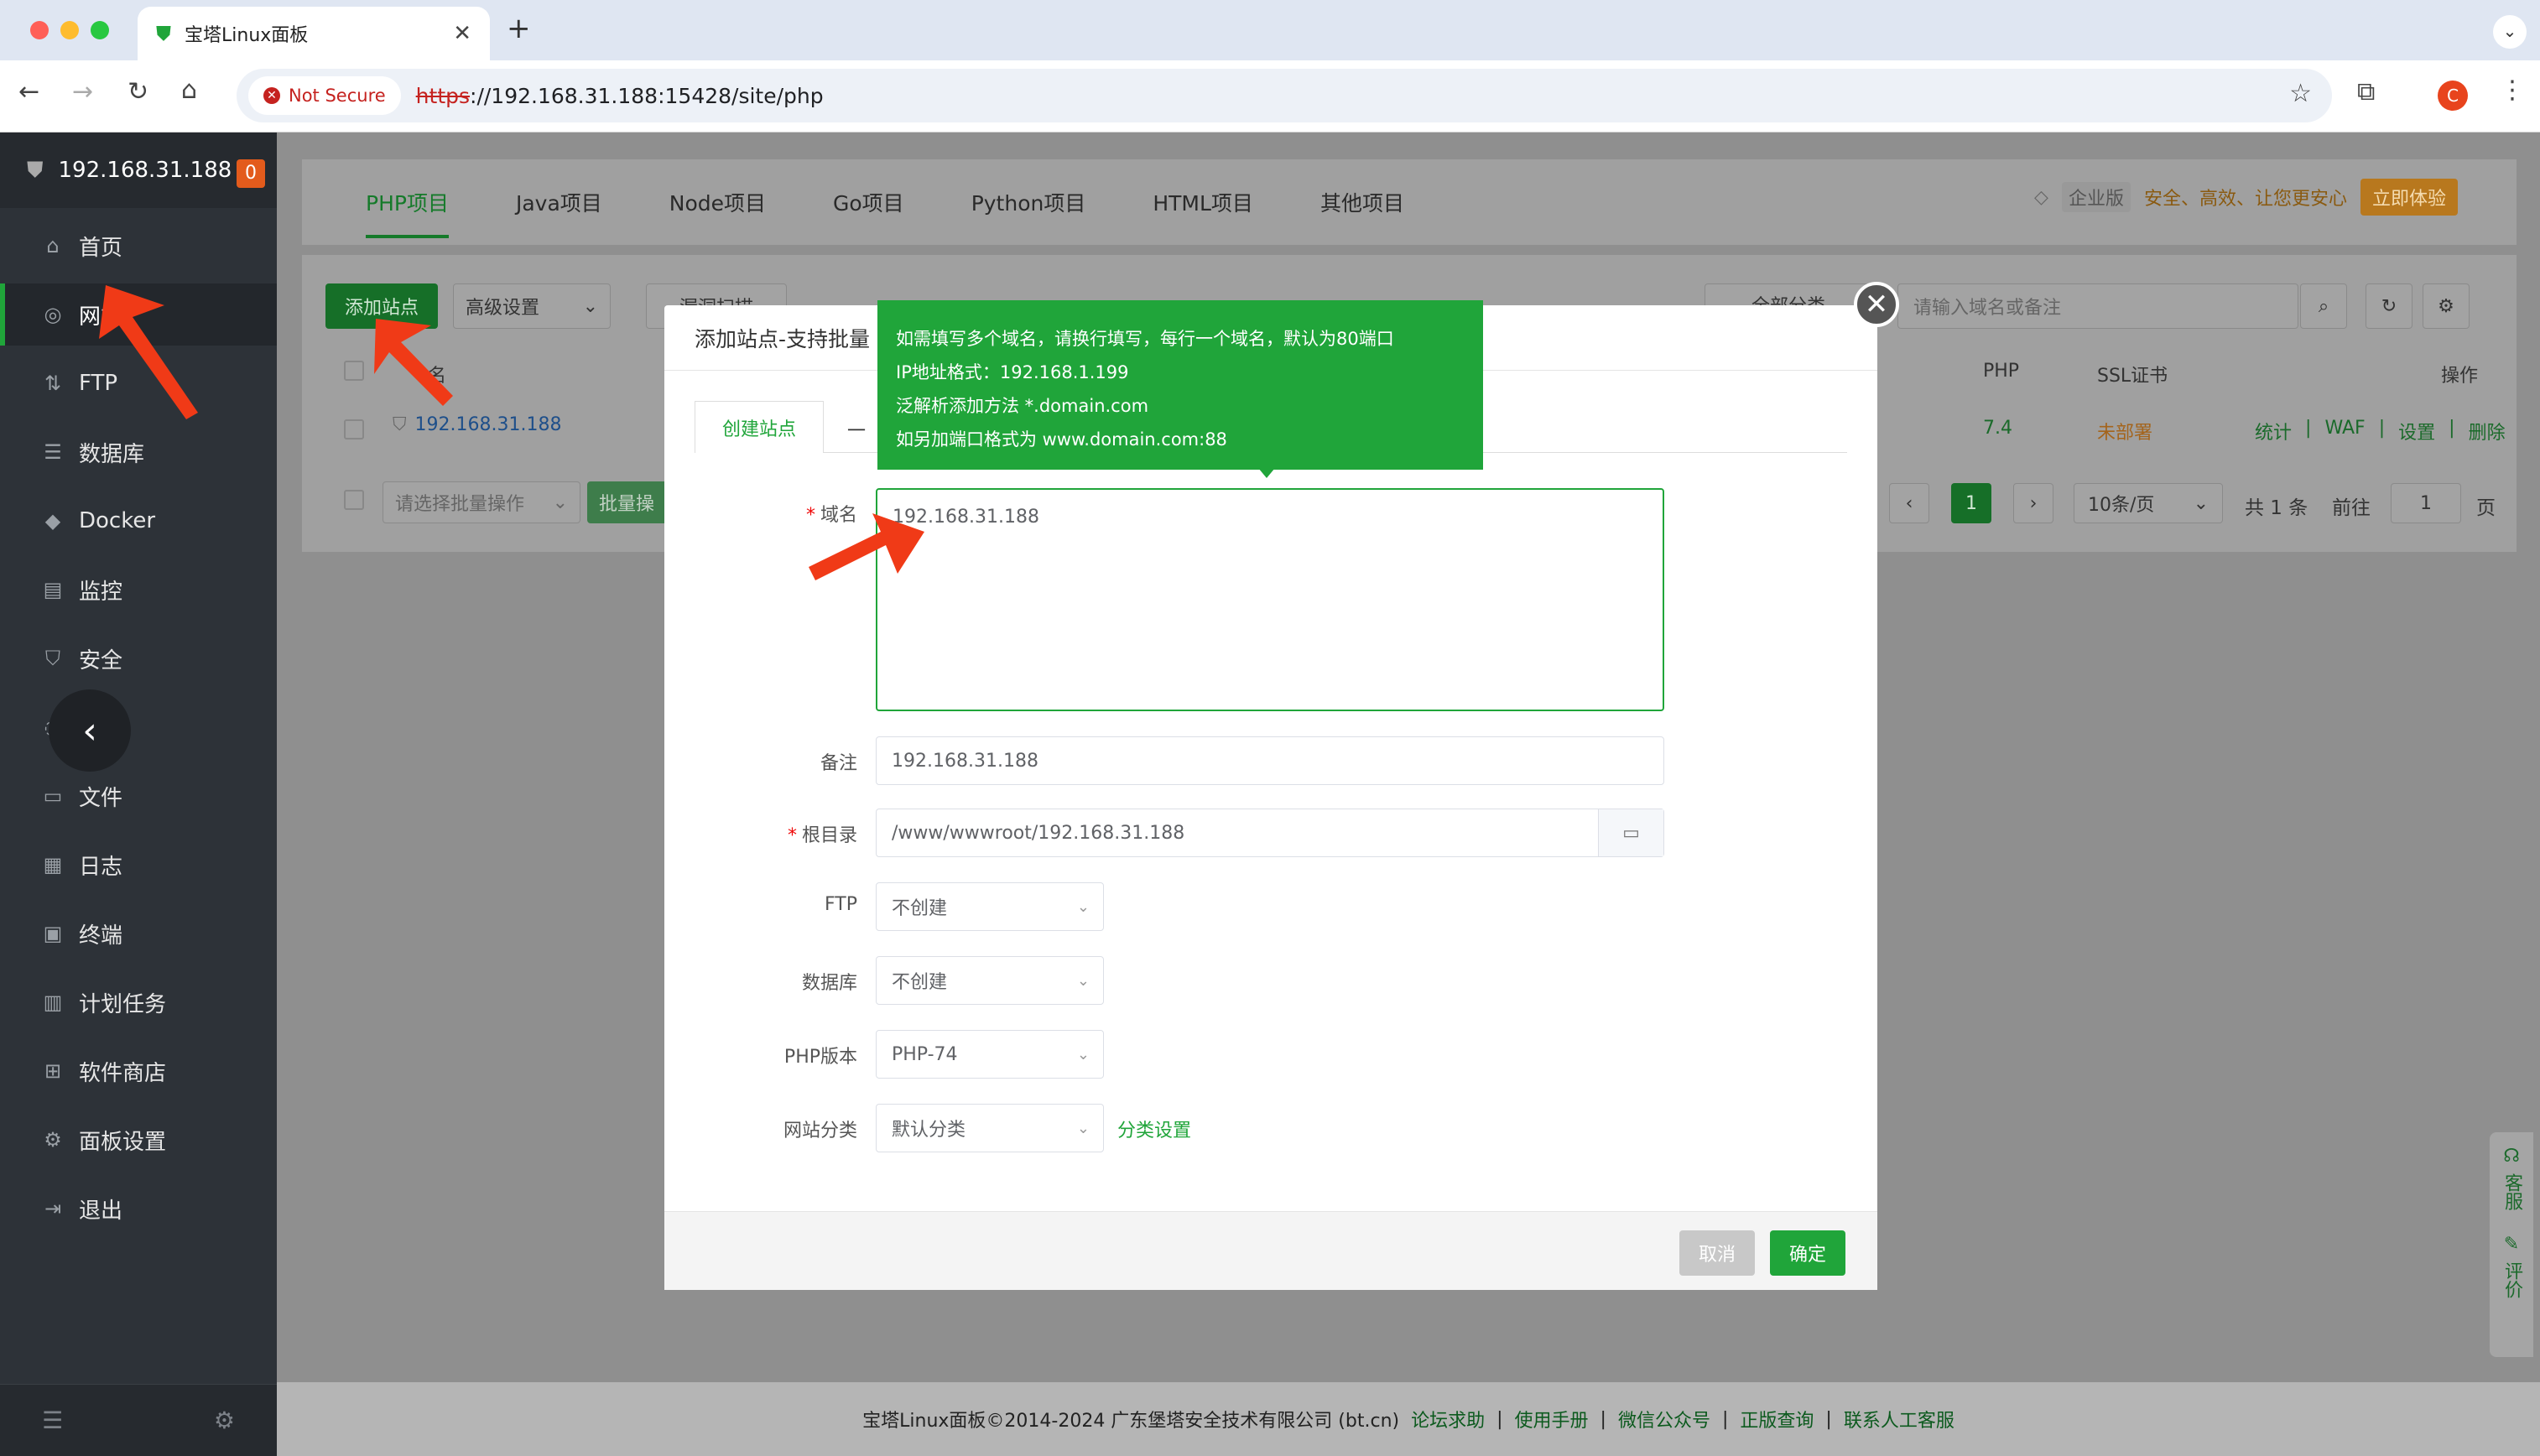  What do you see at coordinates (511, 432) in the screenshot?
I see `annotation-arrows` at bounding box center [511, 432].